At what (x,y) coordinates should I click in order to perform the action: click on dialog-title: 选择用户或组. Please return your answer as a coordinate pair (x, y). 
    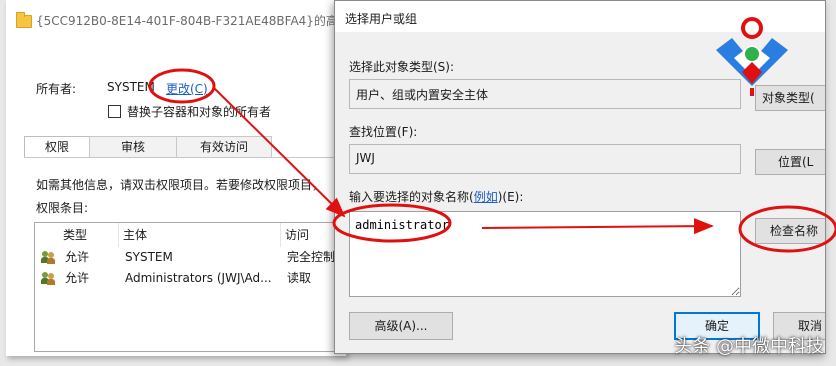
    Looking at the image, I should click on (381, 19).